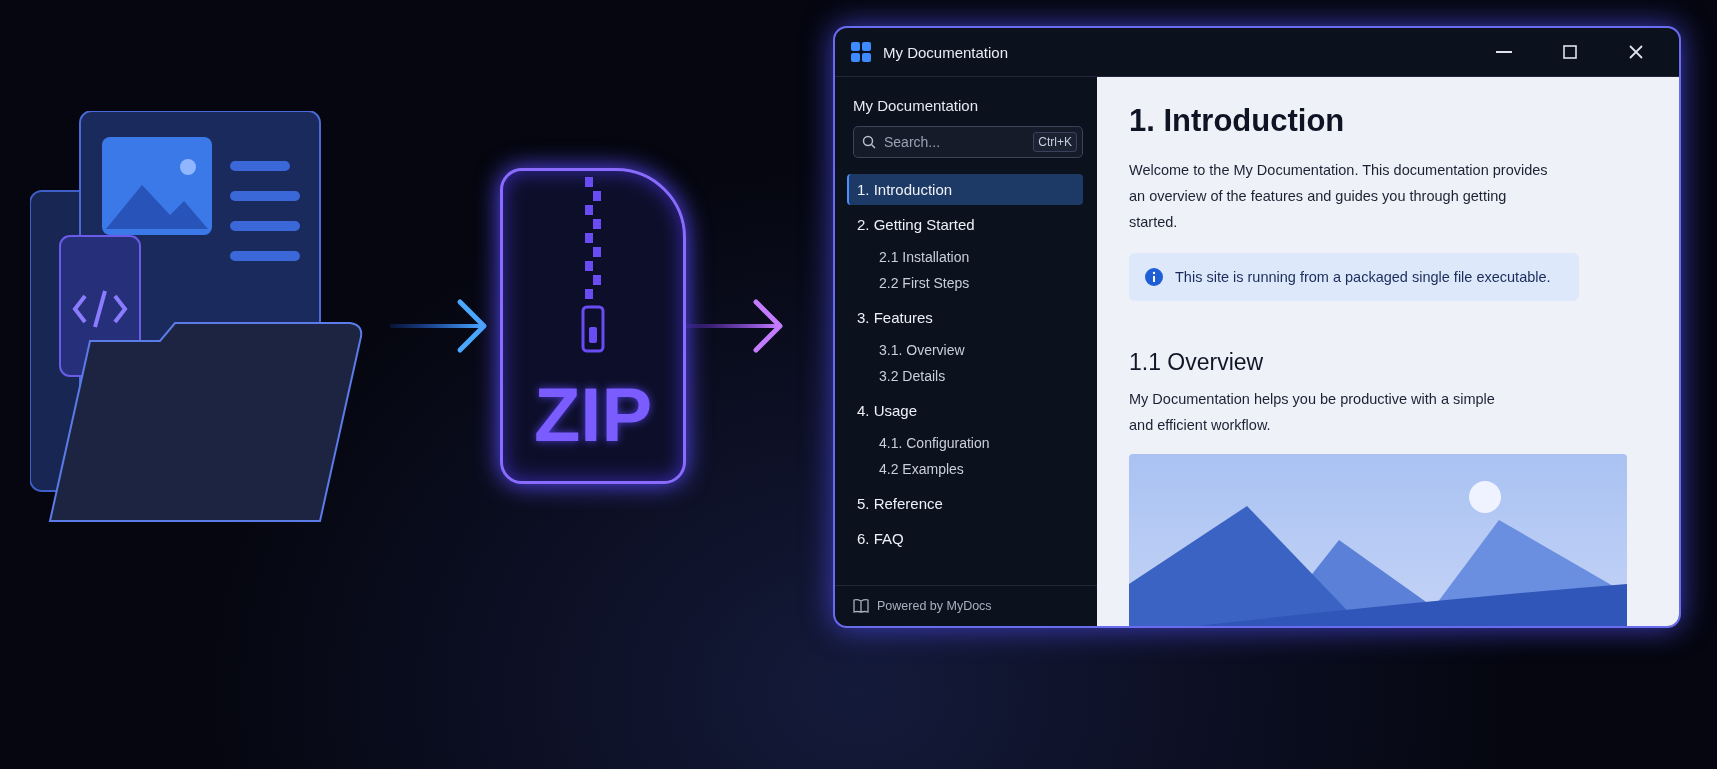  I want to click on search-icon, so click(869, 142).